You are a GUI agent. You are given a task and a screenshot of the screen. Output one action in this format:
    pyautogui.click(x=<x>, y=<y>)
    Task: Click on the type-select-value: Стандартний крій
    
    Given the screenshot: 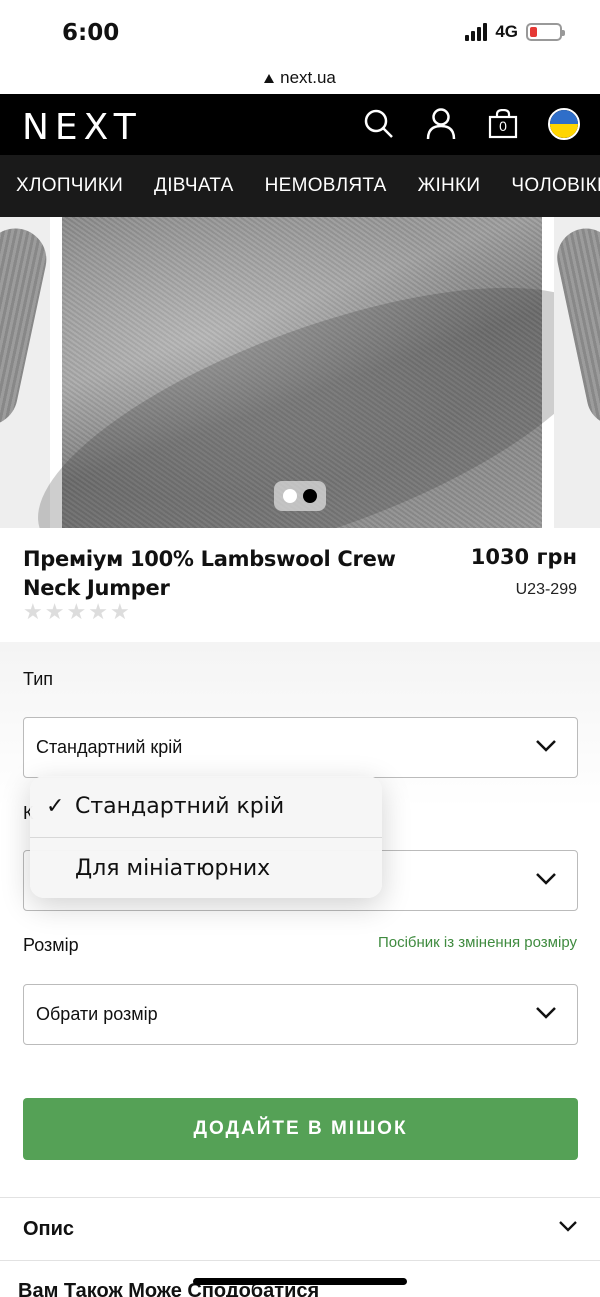 What is the action you would take?
    pyautogui.click(x=109, y=747)
    